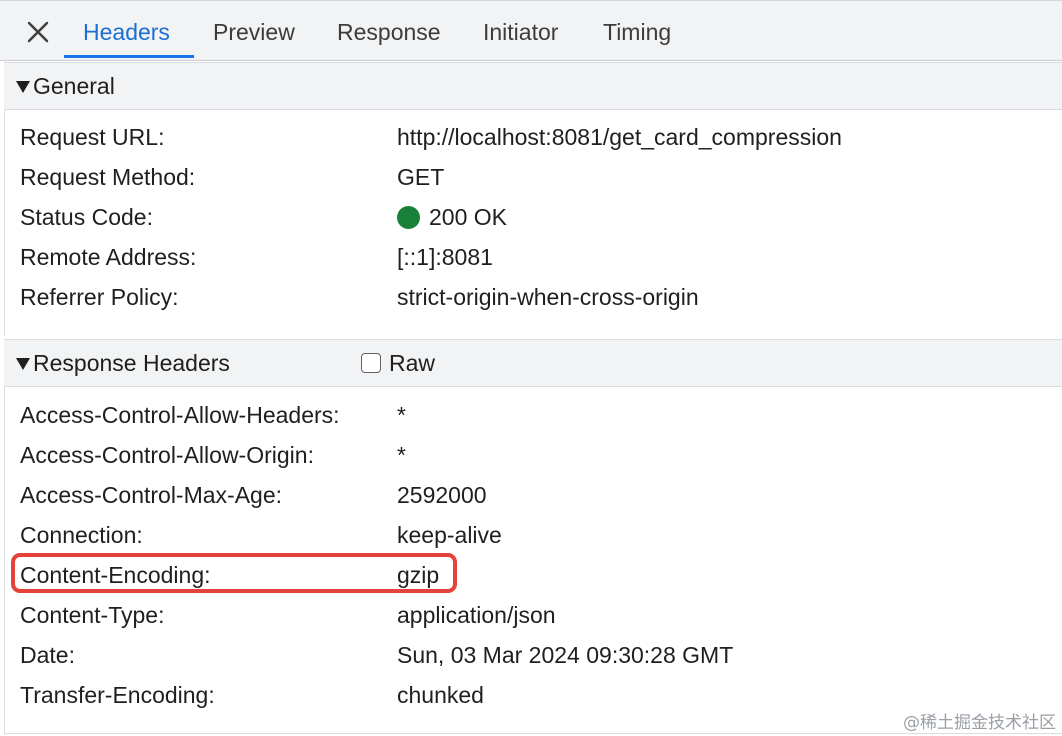  I want to click on section-header-response-headers: Response Headers Raw, so click(533, 363).